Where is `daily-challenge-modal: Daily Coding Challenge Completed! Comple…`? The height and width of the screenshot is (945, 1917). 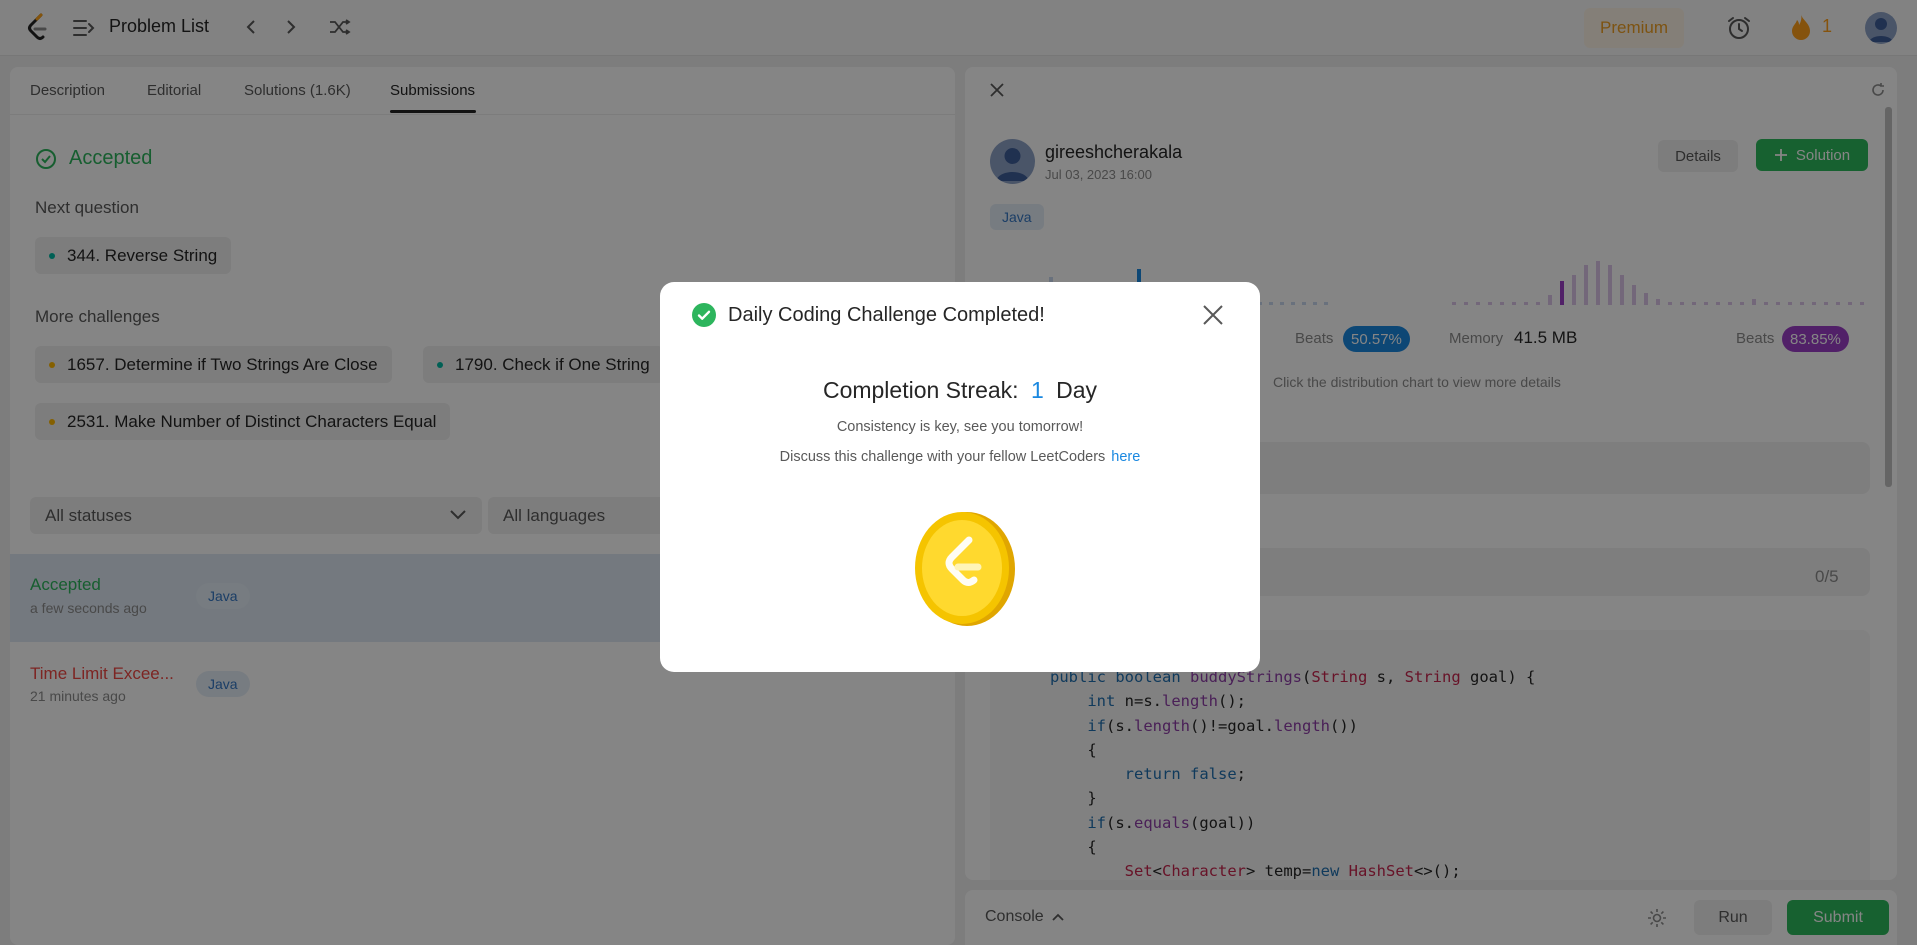 daily-challenge-modal: Daily Coding Challenge Completed! Comple… is located at coordinates (960, 477).